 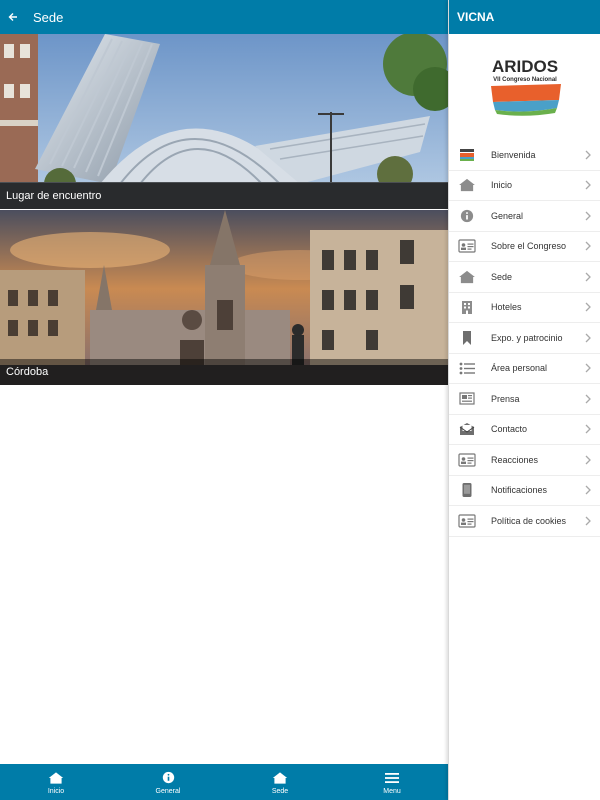 What do you see at coordinates (168, 791) in the screenshot?
I see `tab-label: General` at bounding box center [168, 791].